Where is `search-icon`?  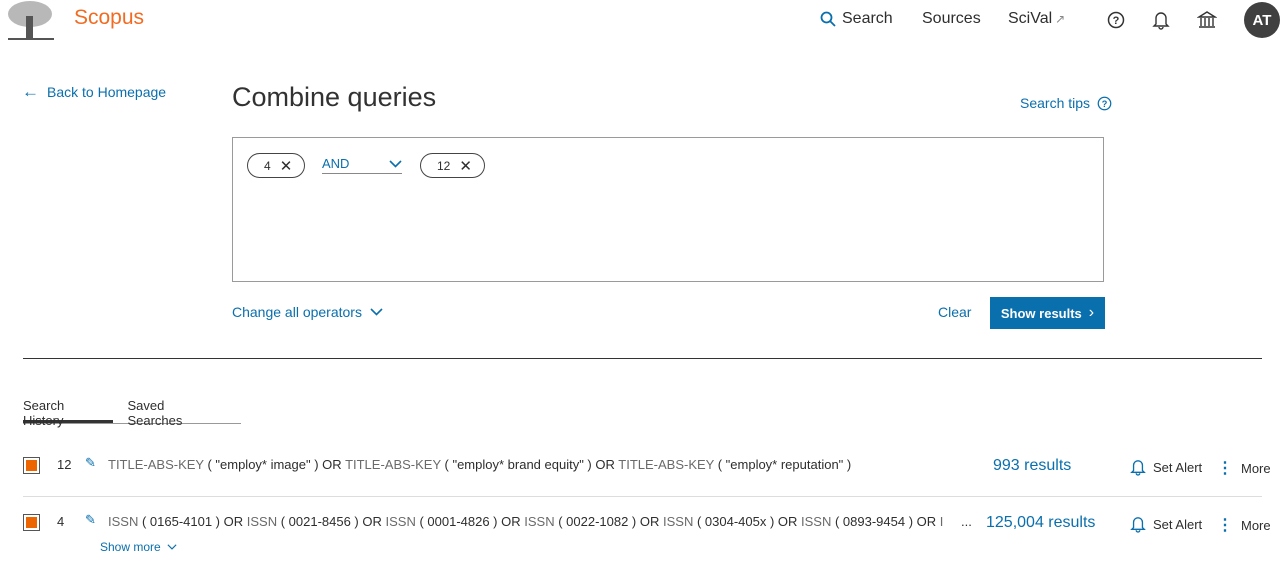
search-icon is located at coordinates (828, 19).